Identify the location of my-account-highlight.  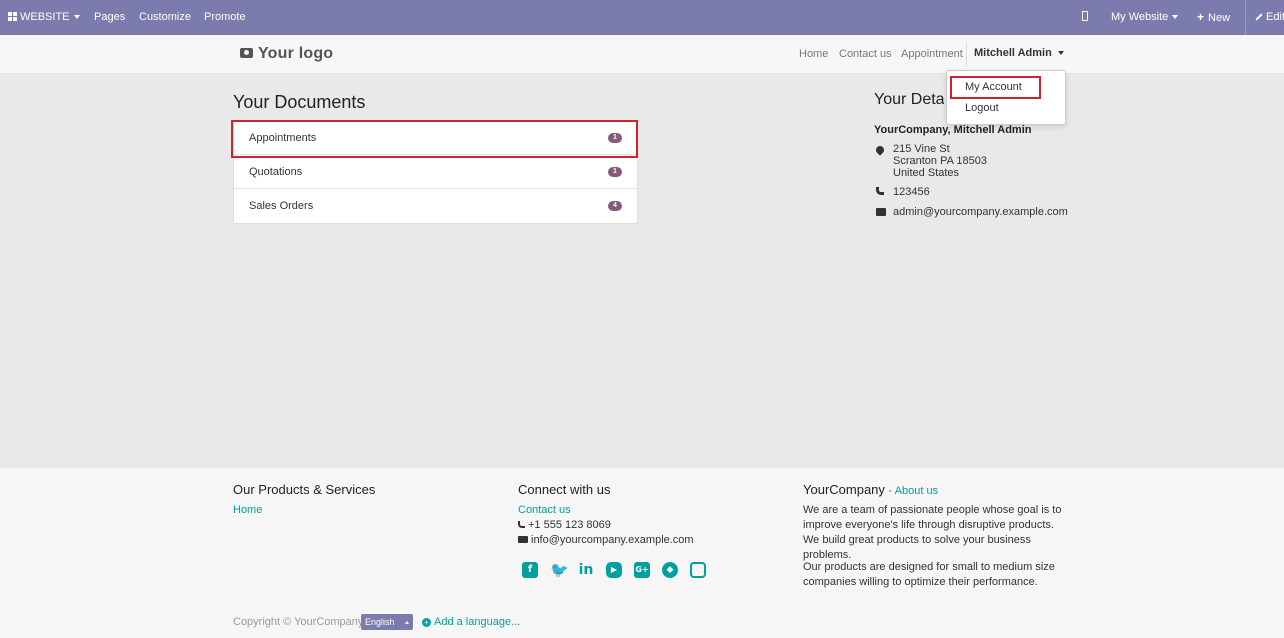
(995, 87).